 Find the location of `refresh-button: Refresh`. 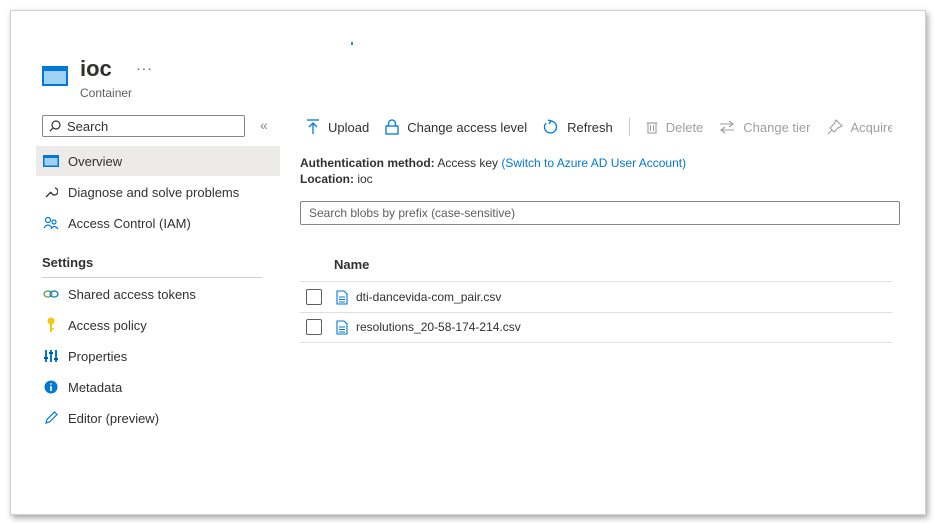

refresh-button: Refresh is located at coordinates (578, 127).